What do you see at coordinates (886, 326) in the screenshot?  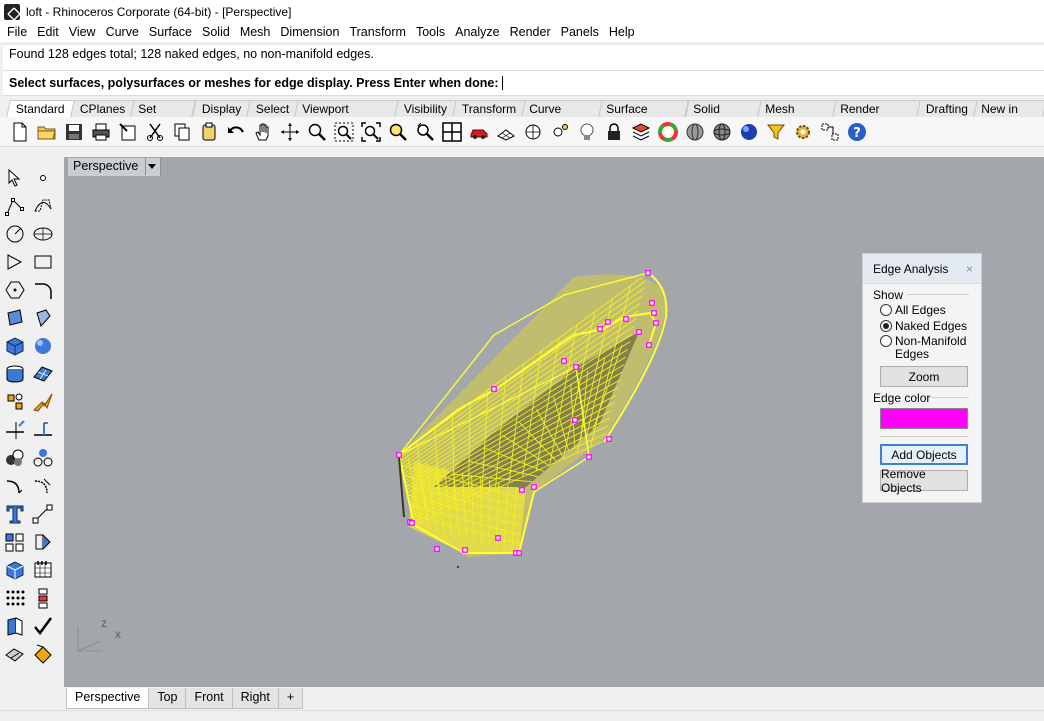 I see `radio-button-selected` at bounding box center [886, 326].